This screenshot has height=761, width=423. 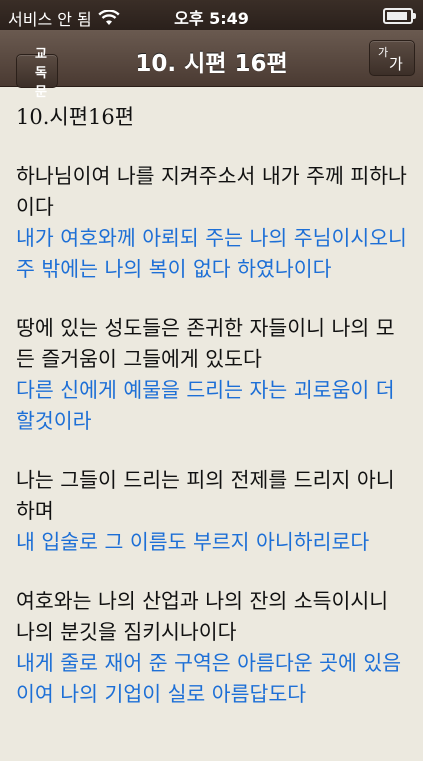 What do you see at coordinates (396, 64) in the screenshot?
I see `font-big-glyph: 가` at bounding box center [396, 64].